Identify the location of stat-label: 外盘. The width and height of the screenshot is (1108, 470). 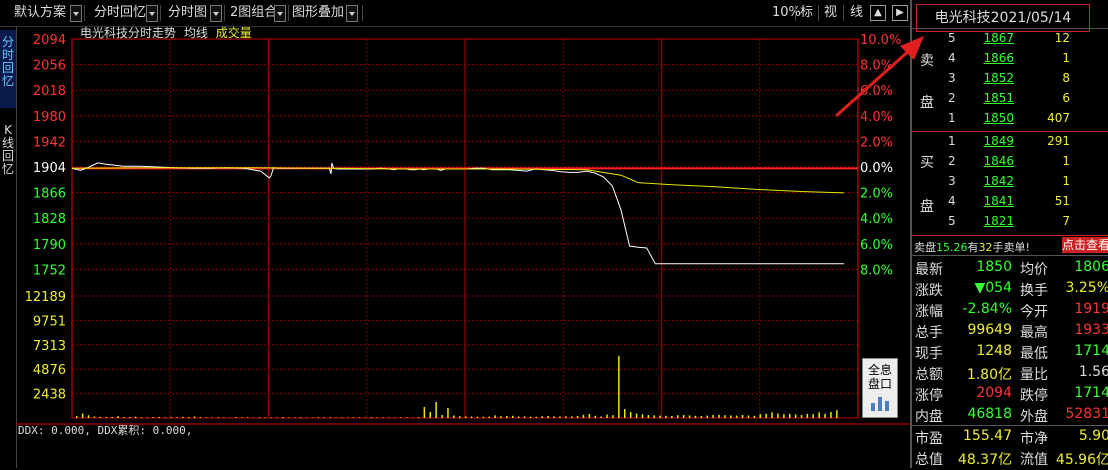
(1034, 417).